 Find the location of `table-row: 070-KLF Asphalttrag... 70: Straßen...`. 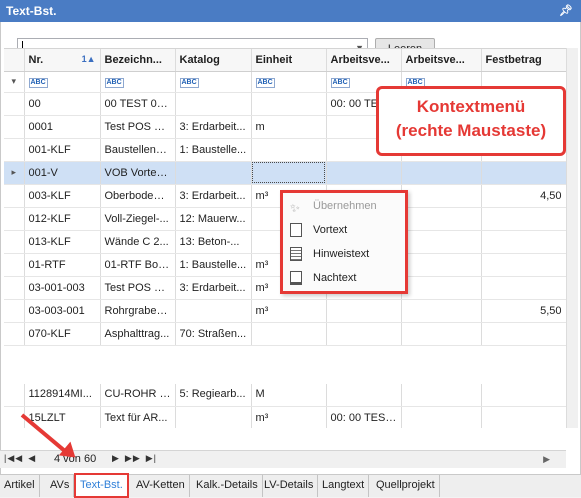

table-row: 070-KLF Asphalttrag... 70: Straßen... is located at coordinates (285, 334).